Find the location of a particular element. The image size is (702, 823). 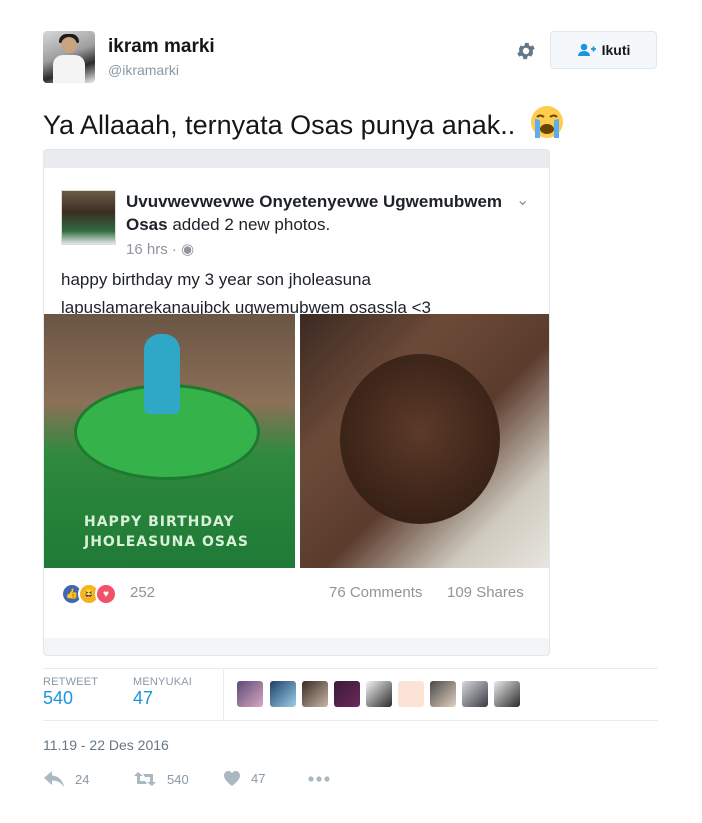

add-user-icon is located at coordinates (586, 49).